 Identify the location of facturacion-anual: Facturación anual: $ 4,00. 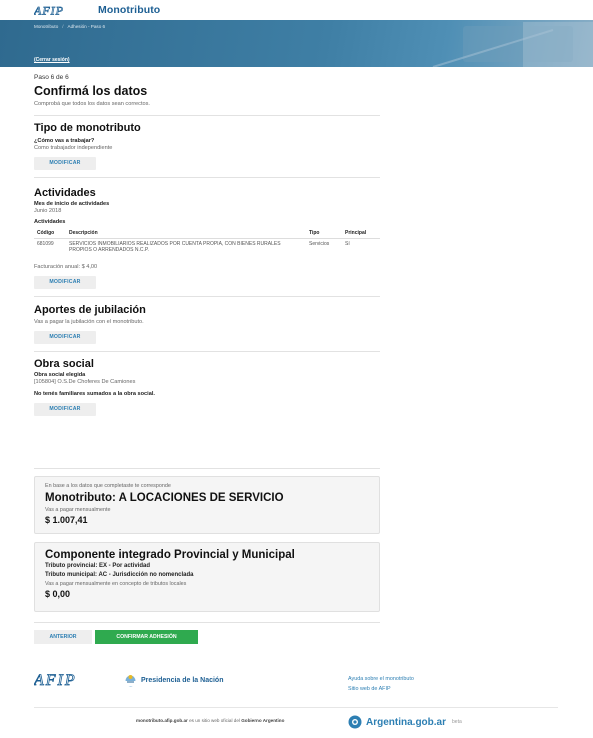
(66, 267).